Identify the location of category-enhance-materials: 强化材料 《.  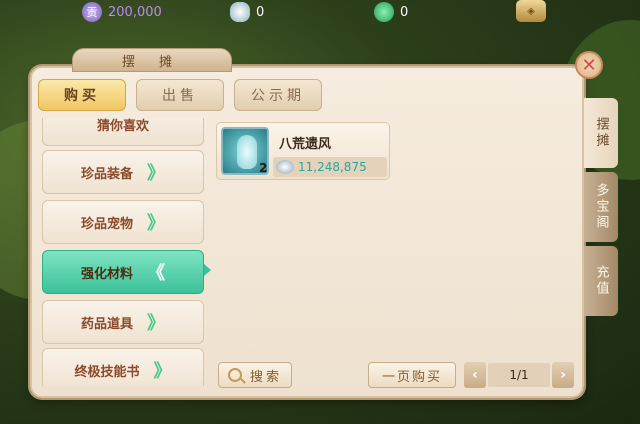
(123, 272).